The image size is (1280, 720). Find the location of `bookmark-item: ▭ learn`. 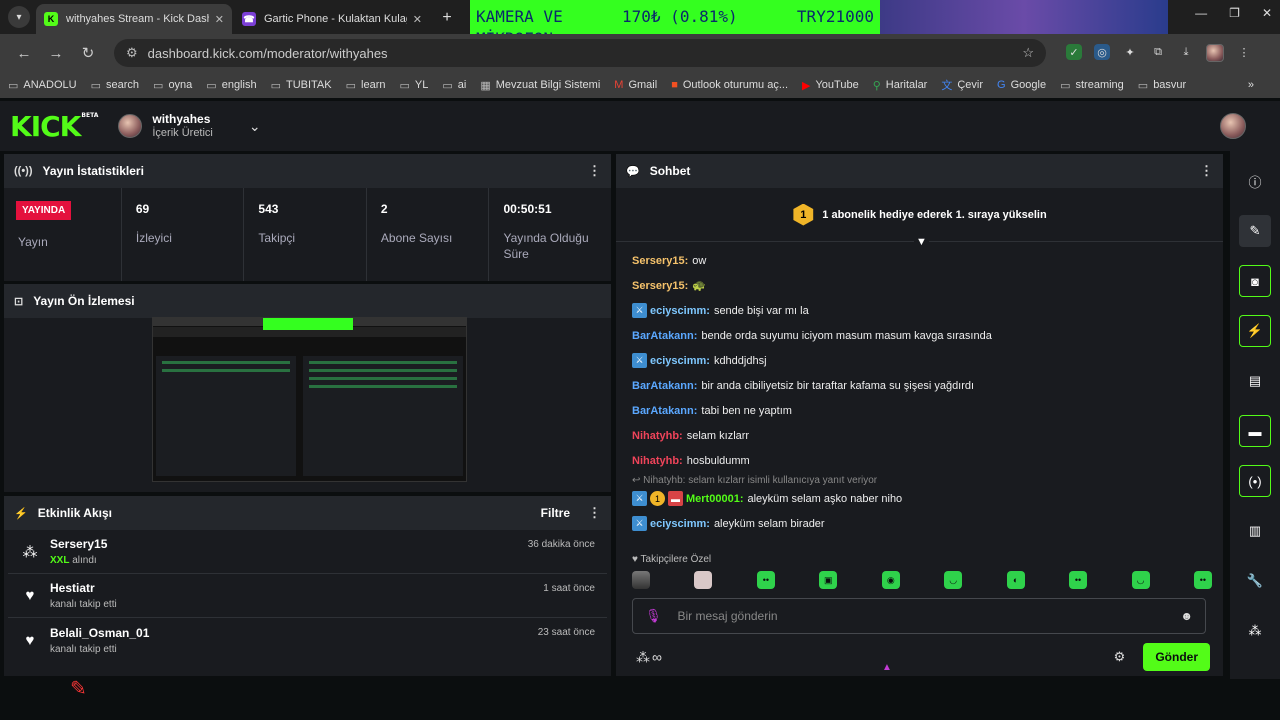

bookmark-item: ▭ learn is located at coordinates (366, 85).